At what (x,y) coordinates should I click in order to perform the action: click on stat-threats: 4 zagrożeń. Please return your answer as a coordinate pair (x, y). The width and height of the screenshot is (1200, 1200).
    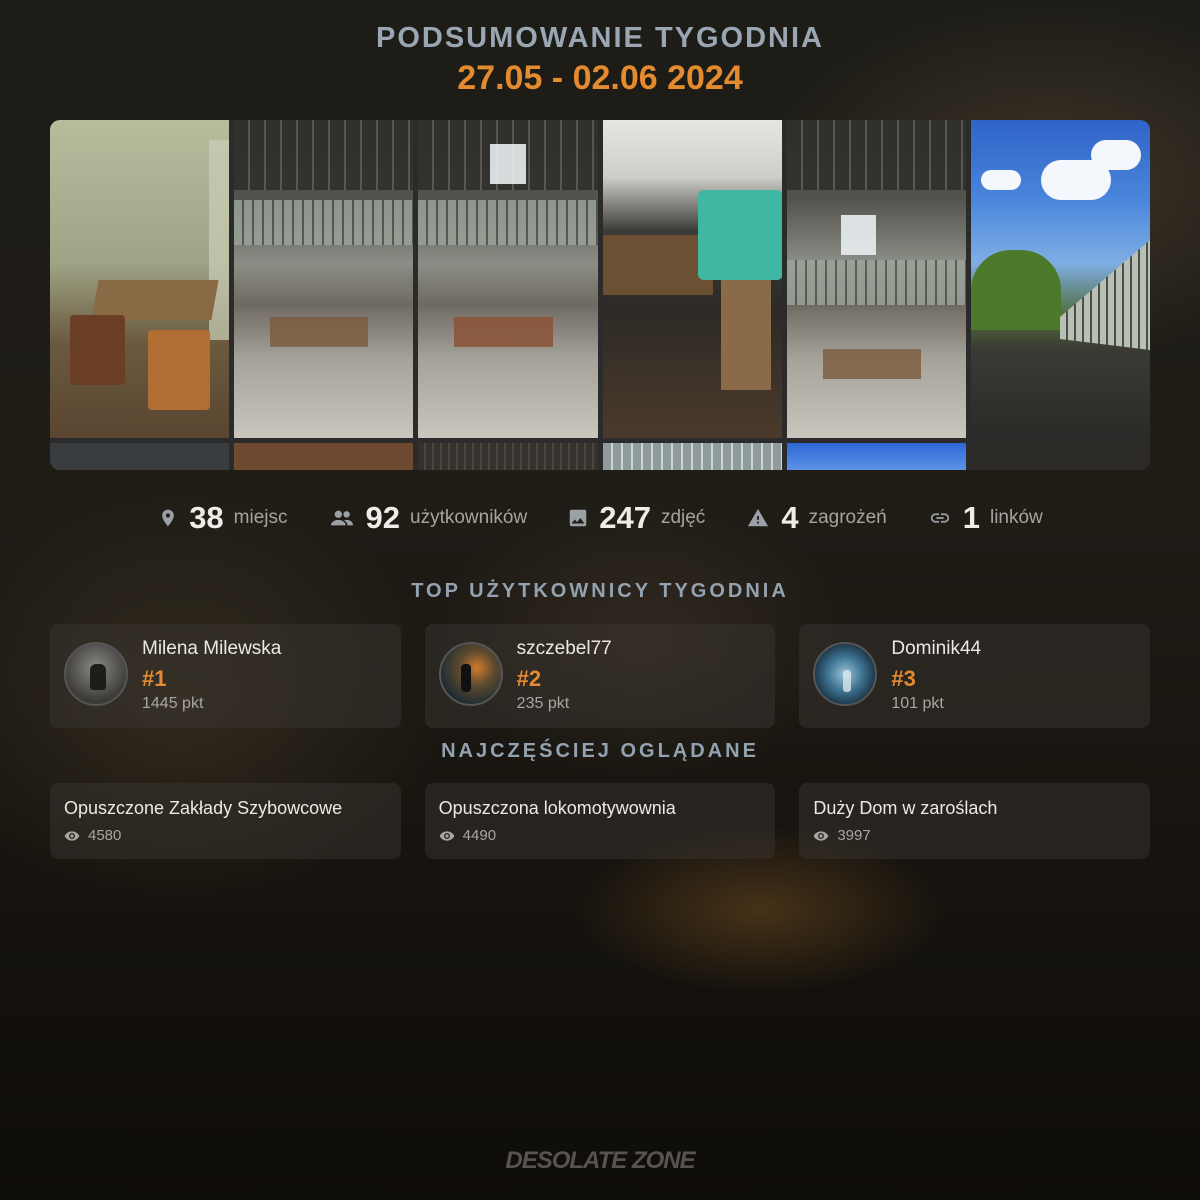
    Looking at the image, I should click on (816, 518).